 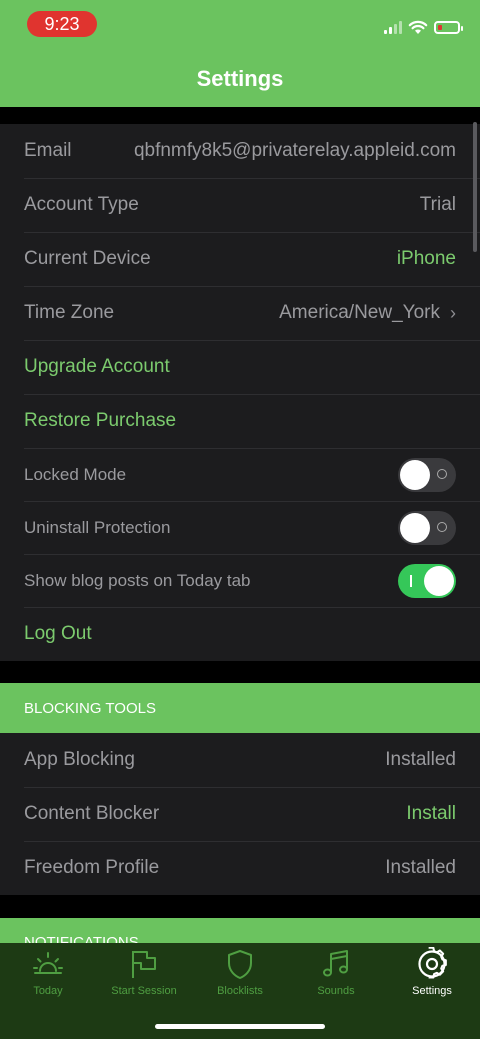 What do you see at coordinates (144, 991) in the screenshot?
I see `tab-start-session-label: Start Session` at bounding box center [144, 991].